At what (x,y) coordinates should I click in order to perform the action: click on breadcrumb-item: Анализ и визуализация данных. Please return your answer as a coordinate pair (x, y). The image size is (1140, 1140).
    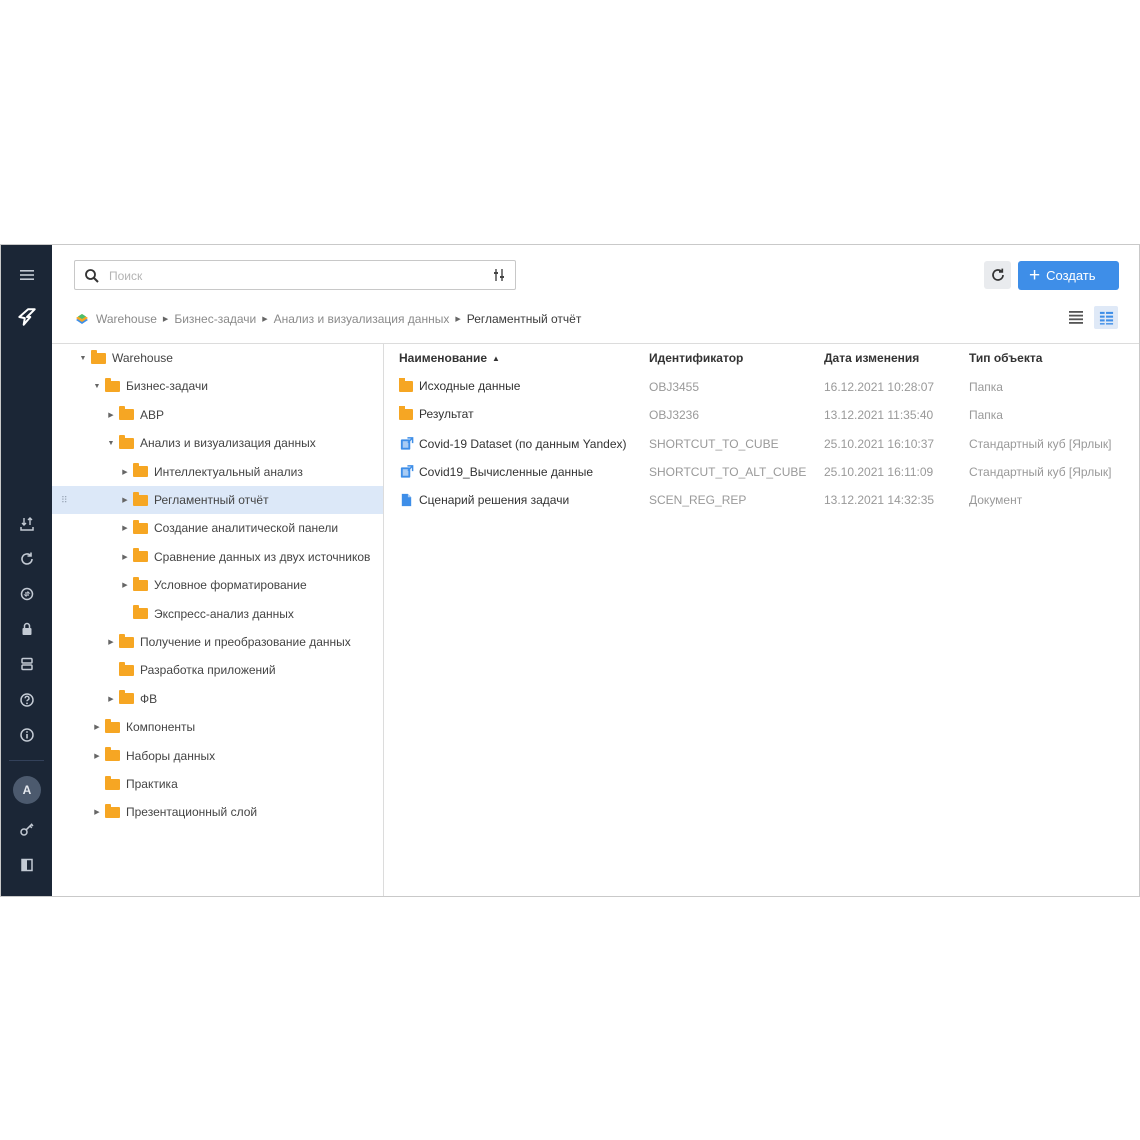
    Looking at the image, I should click on (362, 319).